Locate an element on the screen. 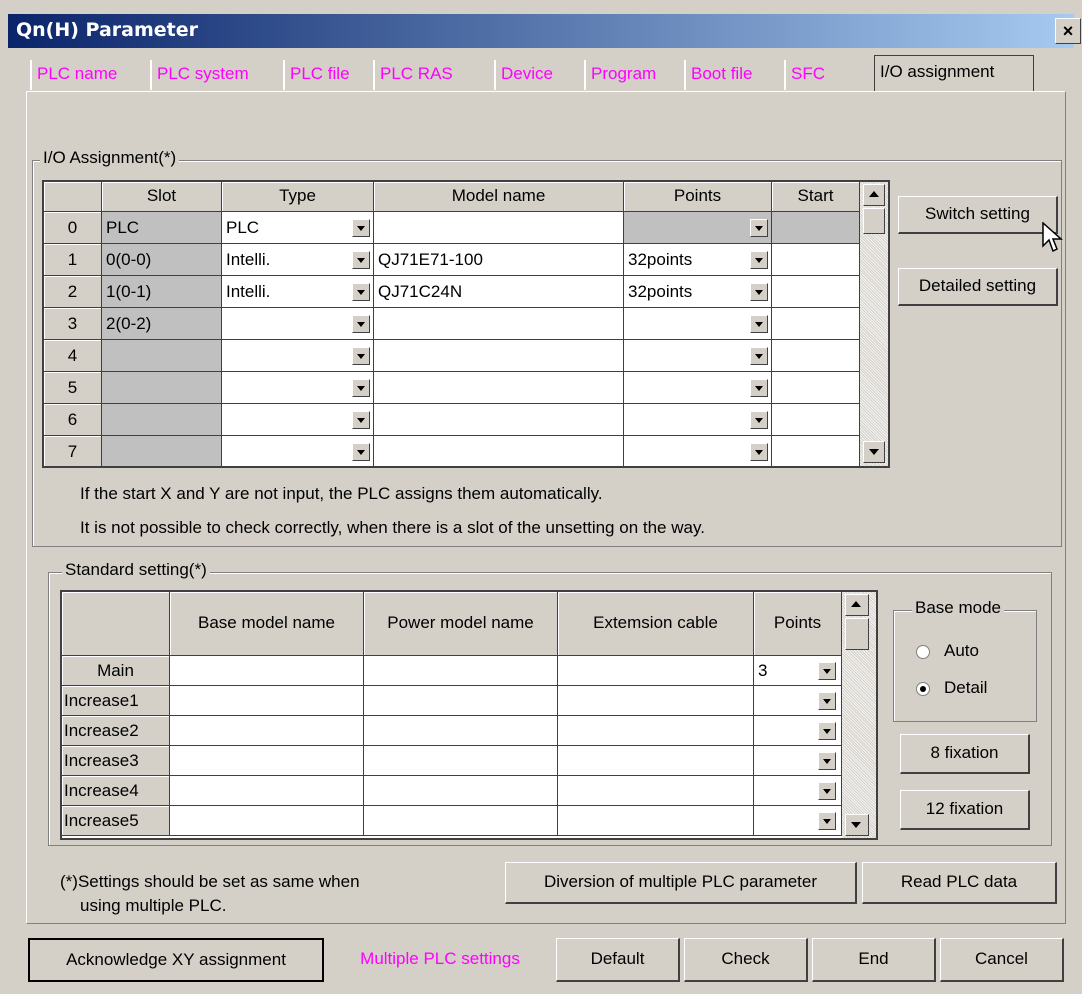 The image size is (1082, 994). acknowledge-xy-button: Acknowledge XY assignment is located at coordinates (176, 960).